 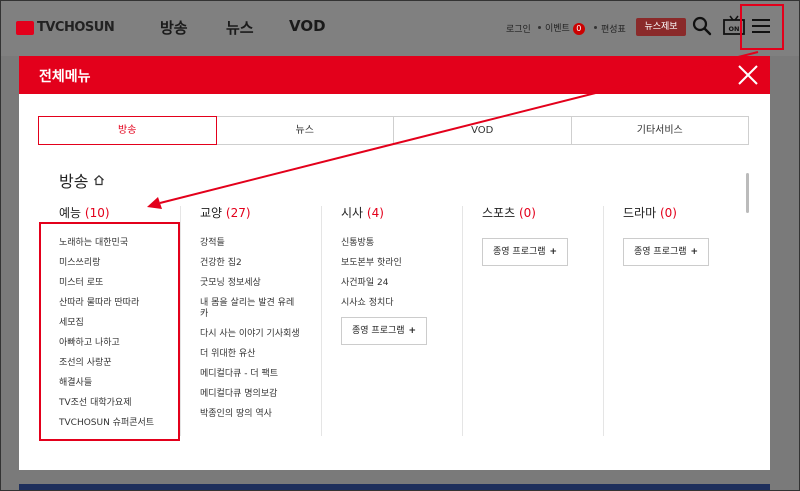 I want to click on program-item: 건강한 집2, so click(x=250, y=263).